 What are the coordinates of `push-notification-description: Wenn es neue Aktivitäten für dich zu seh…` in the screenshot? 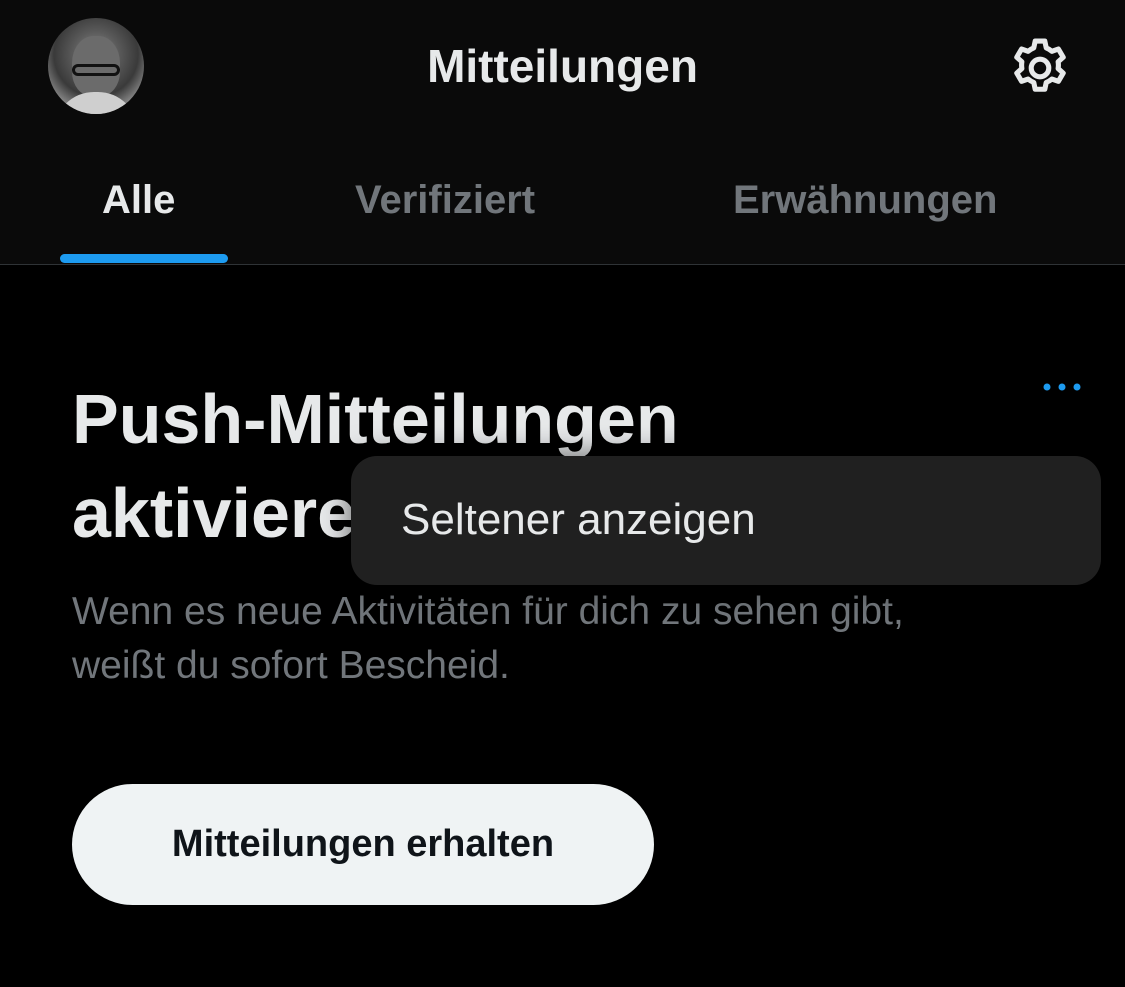 It's located at (488, 638).